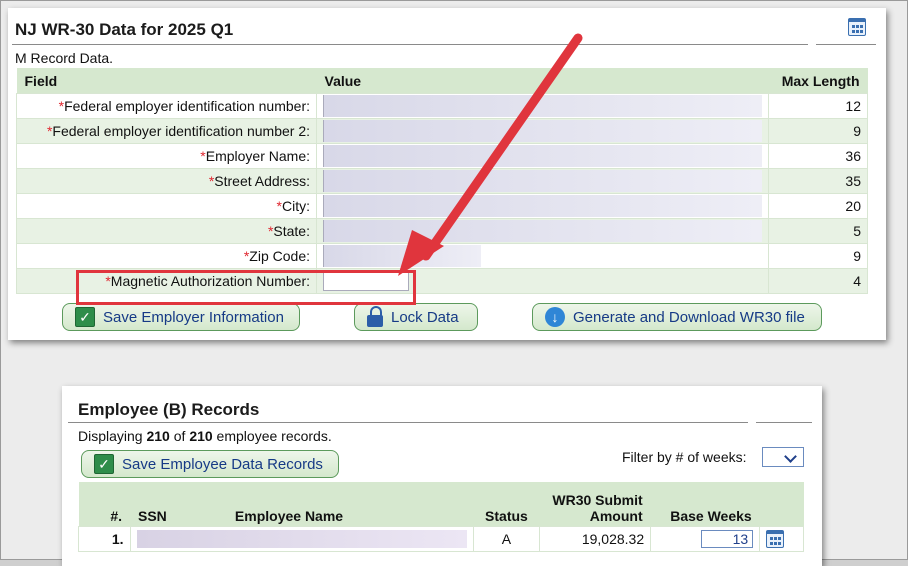 The image size is (908, 566). What do you see at coordinates (490, 154) in the screenshot?
I see `annotation-arrow` at bounding box center [490, 154].